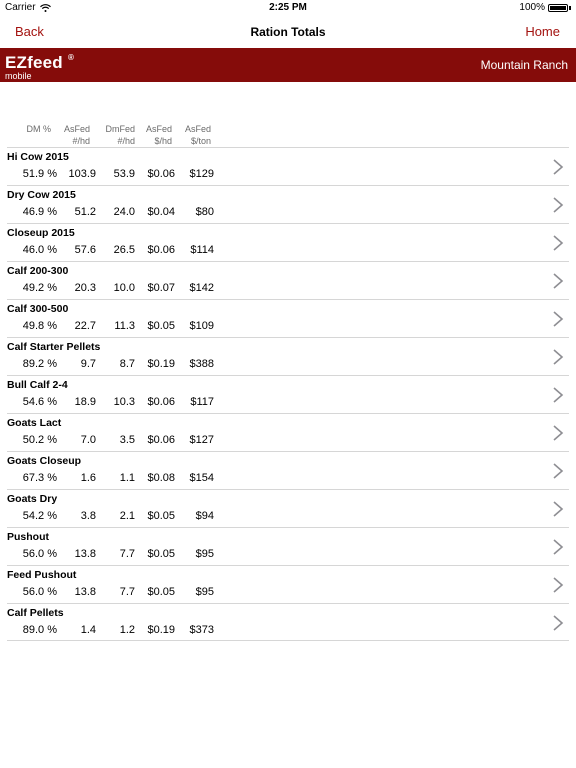  Describe the element at coordinates (201, 440) in the screenshot. I see `cost-per-ton: $127` at that location.